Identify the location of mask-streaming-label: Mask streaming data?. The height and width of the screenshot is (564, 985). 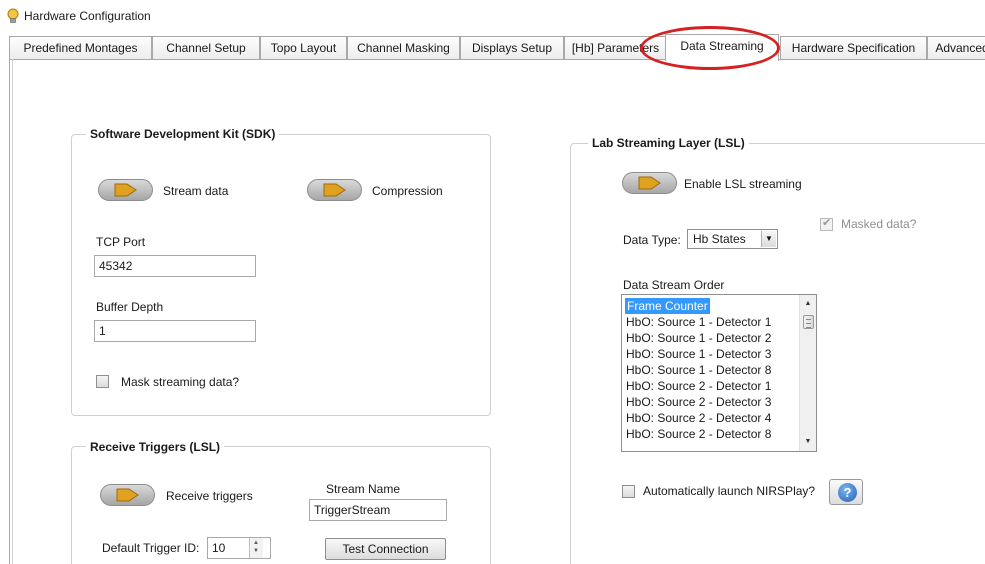
(180, 382).